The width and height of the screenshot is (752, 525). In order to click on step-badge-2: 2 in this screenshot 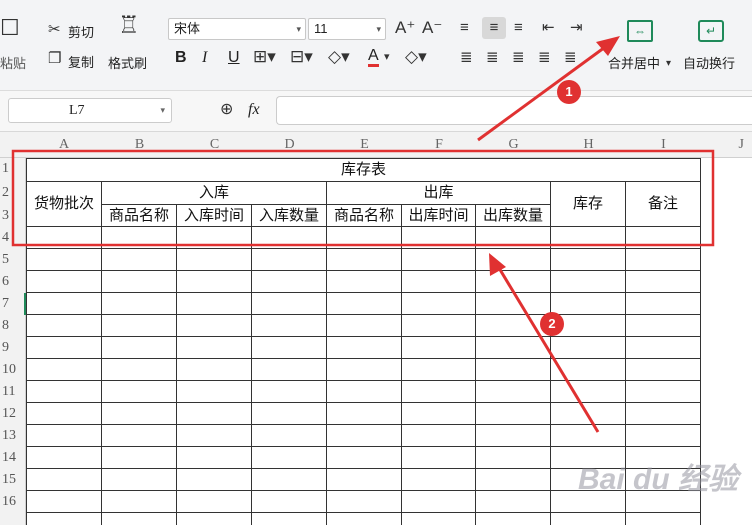, I will do `click(552, 324)`.